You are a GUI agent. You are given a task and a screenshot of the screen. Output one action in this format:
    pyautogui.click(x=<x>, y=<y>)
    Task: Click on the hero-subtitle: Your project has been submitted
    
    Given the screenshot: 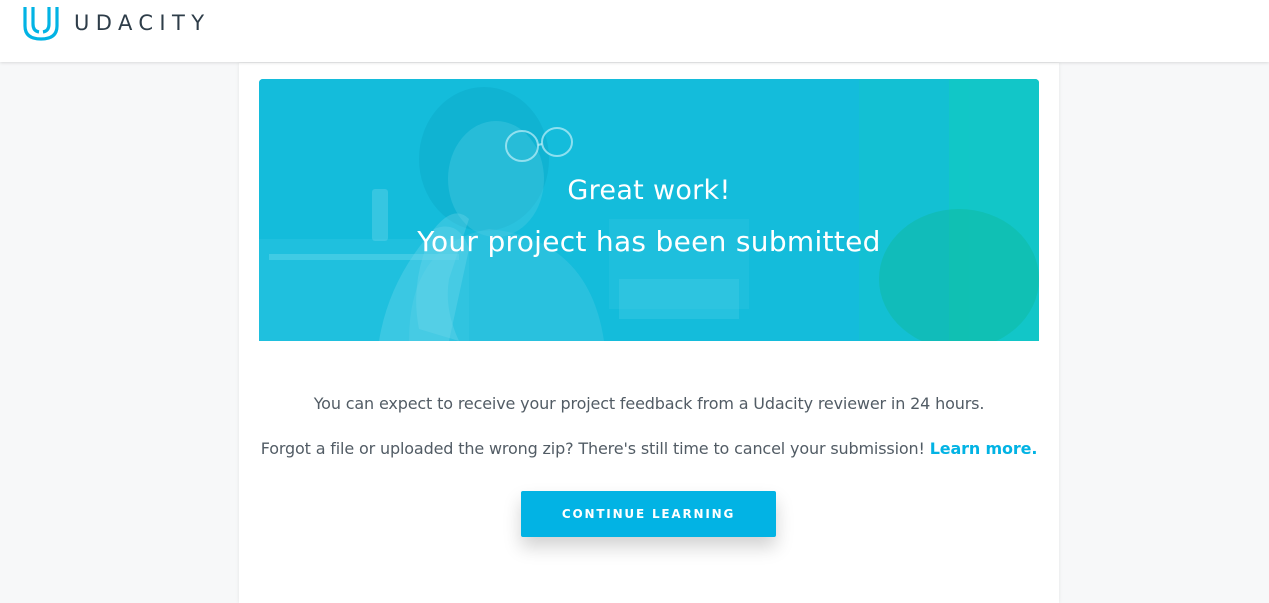 What is the action you would take?
    pyautogui.click(x=649, y=241)
    